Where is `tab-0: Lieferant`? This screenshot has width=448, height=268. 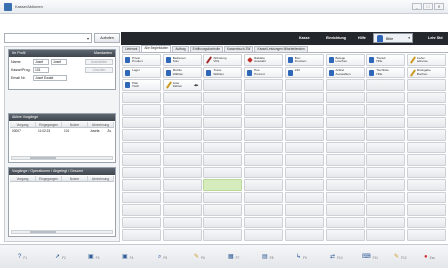
tab-0: Lieferant is located at coordinates (131, 49).